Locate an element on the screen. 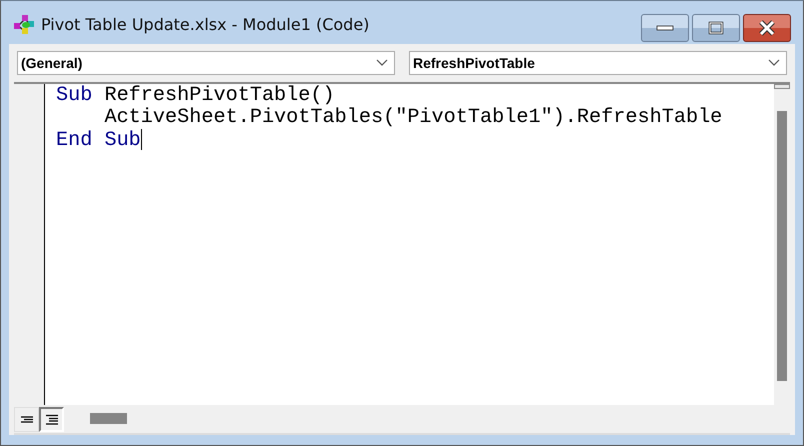 The width and height of the screenshot is (804, 446). procedure-view-button is located at coordinates (26, 419).